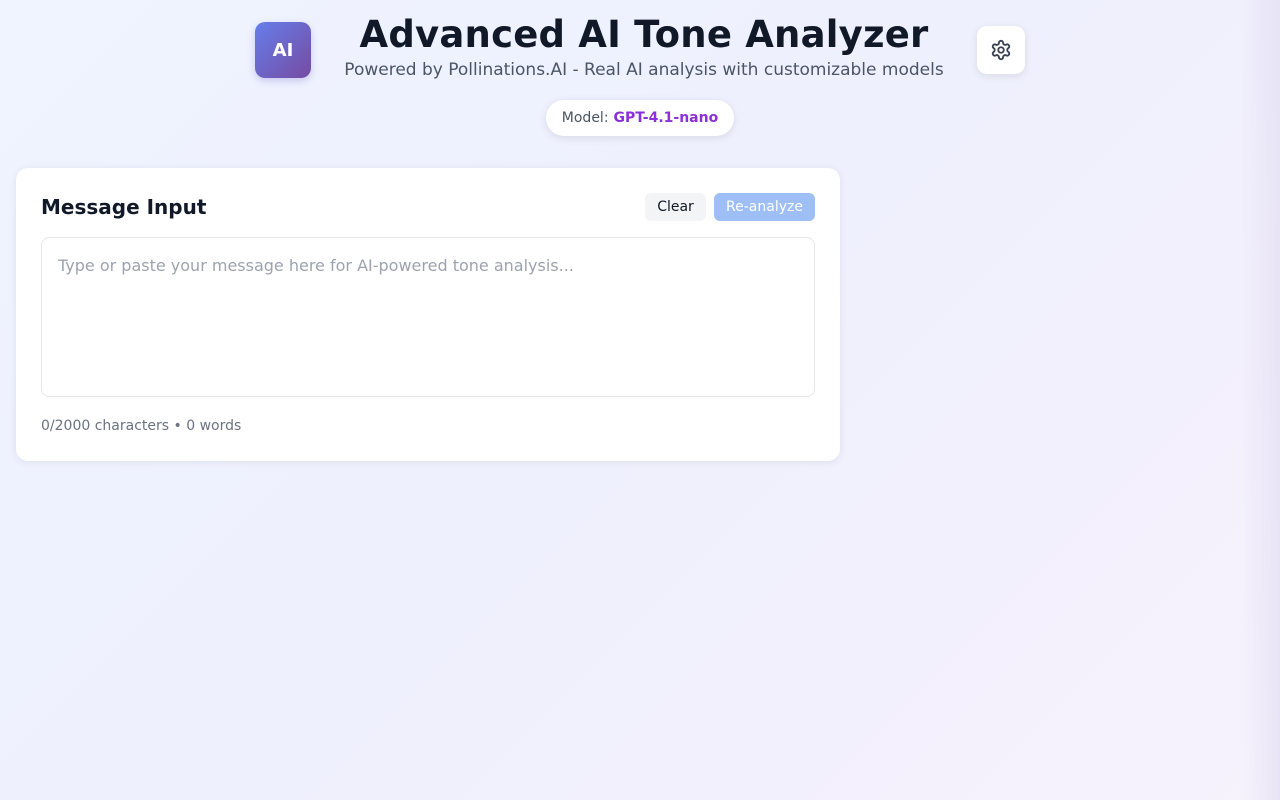  I want to click on gear-icon, so click(1001, 50).